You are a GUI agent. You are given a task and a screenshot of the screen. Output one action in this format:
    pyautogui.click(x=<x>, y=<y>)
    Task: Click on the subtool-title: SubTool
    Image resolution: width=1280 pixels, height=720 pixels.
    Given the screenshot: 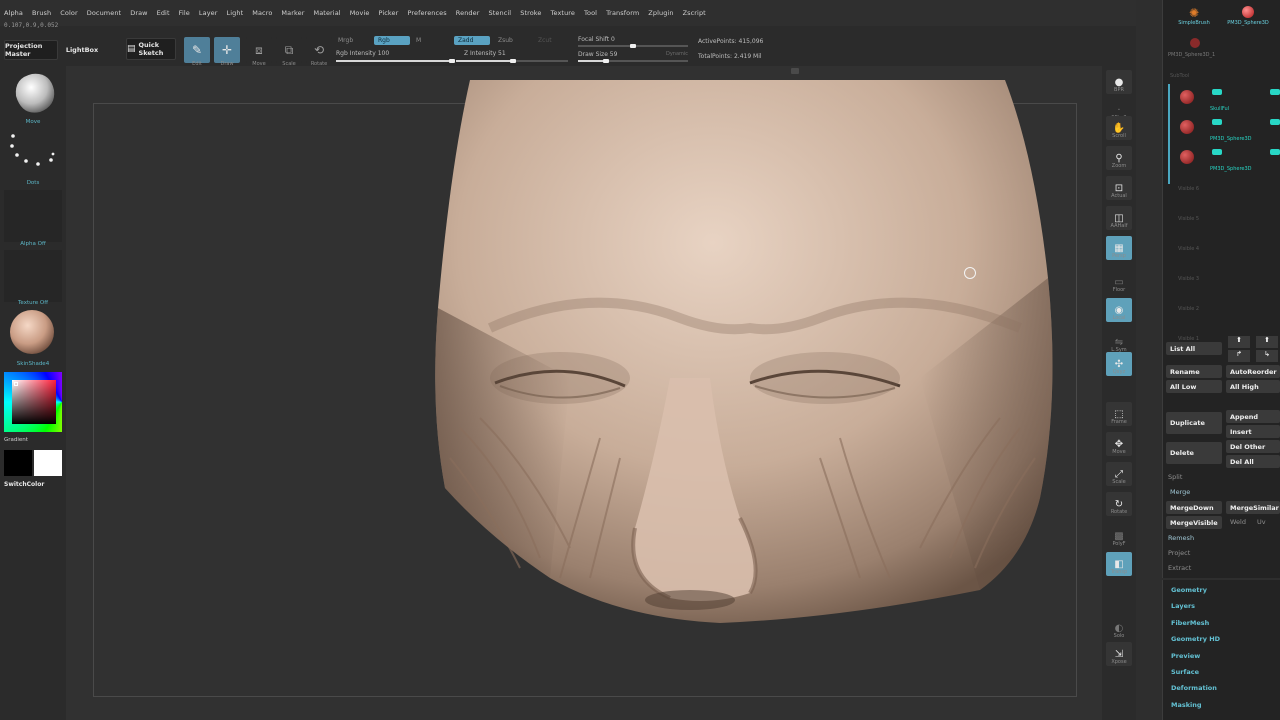 What is the action you would take?
    pyautogui.click(x=1179, y=76)
    